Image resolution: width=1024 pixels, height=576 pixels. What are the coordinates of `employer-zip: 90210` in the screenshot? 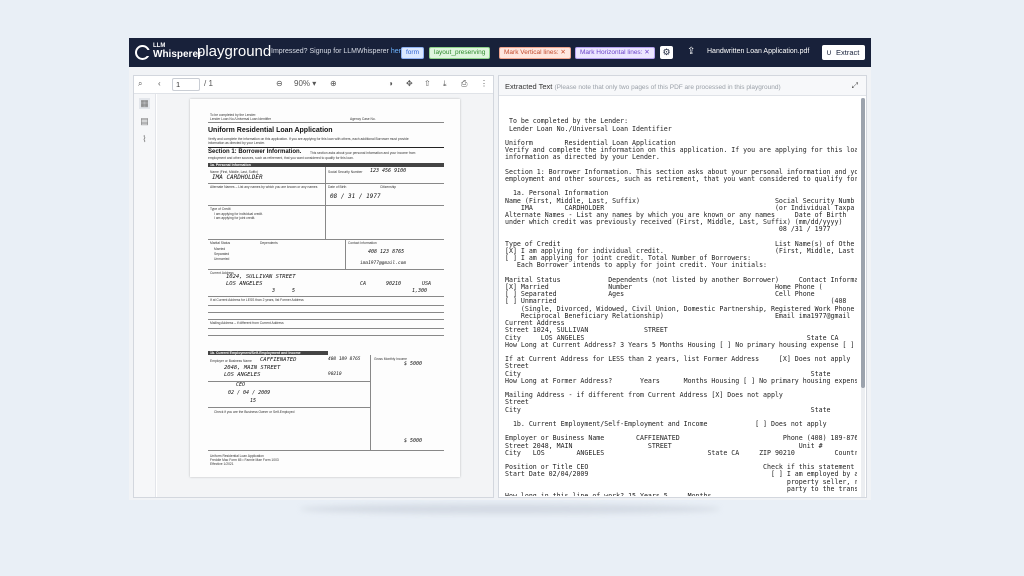 It's located at (335, 374).